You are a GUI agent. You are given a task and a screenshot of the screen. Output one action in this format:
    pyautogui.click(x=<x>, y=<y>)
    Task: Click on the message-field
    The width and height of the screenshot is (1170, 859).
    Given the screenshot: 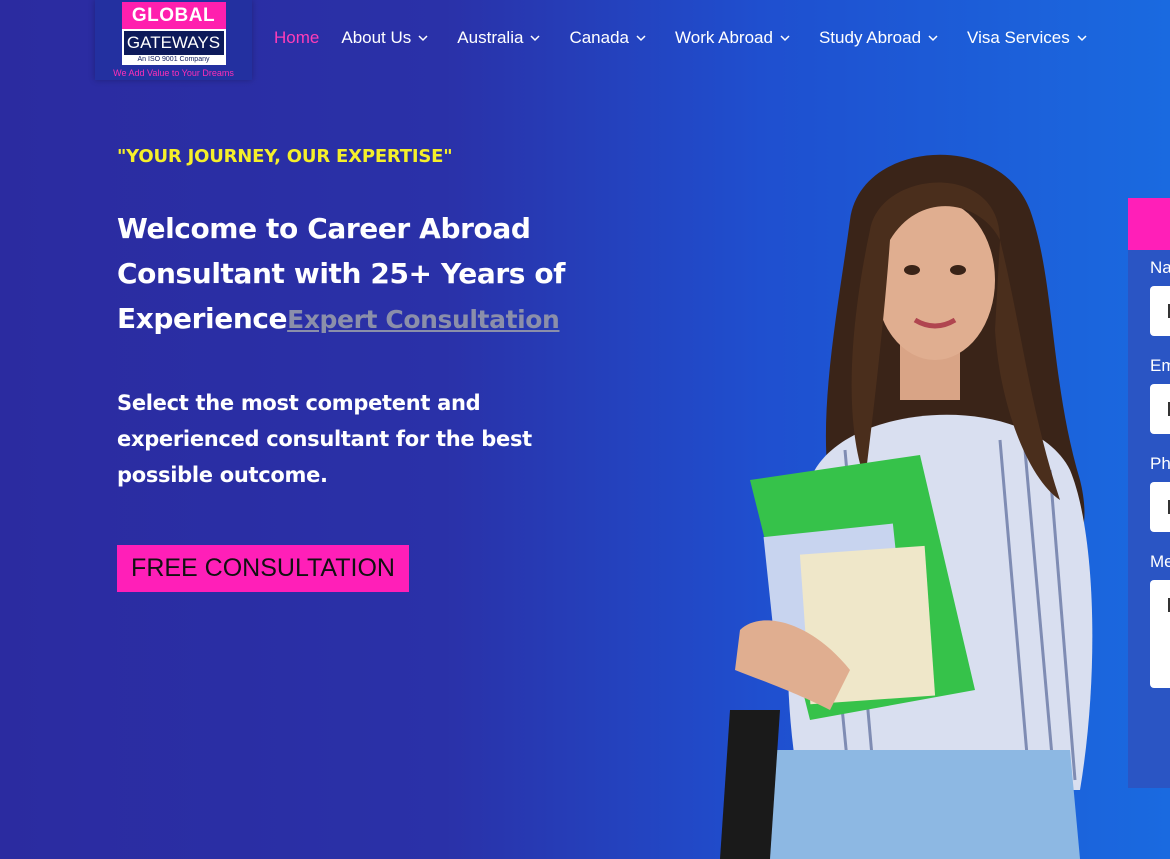 What is the action you would take?
    pyautogui.click(x=1160, y=634)
    